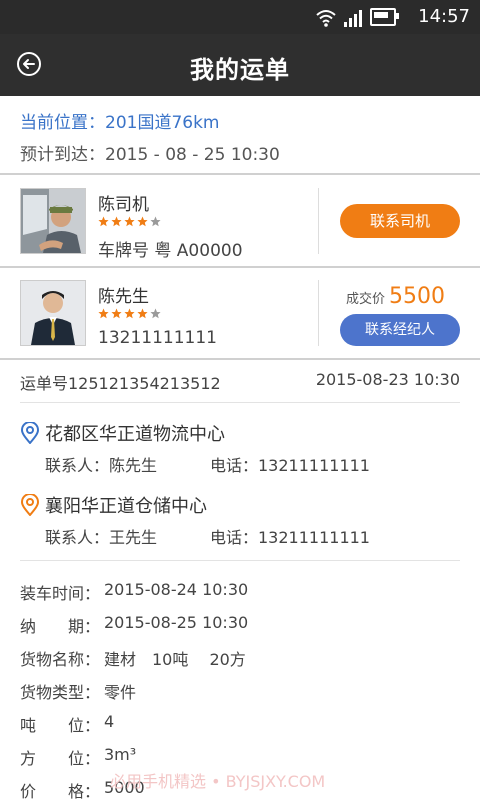 The width and height of the screenshot is (480, 811). What do you see at coordinates (30, 433) in the screenshot?
I see `location-pin-blue-icon` at bounding box center [30, 433].